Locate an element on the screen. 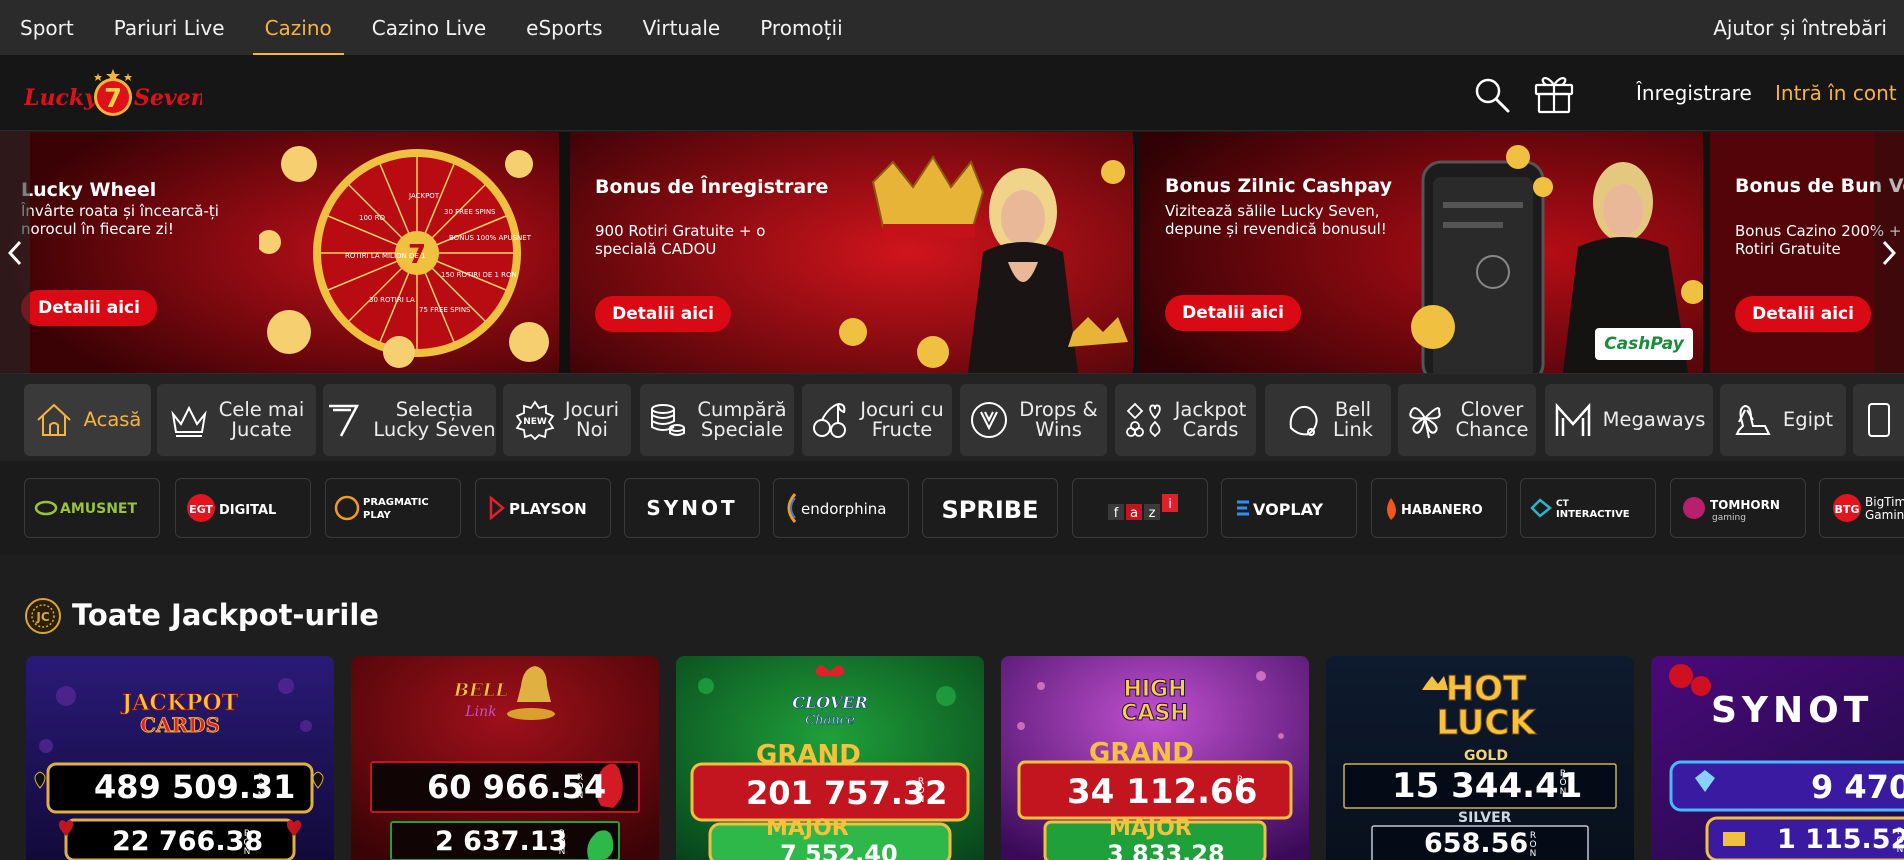 The width and height of the screenshot is (1904, 860). provider-pragmatic-play: PRAGMATIC PLAY is located at coordinates (393, 508).